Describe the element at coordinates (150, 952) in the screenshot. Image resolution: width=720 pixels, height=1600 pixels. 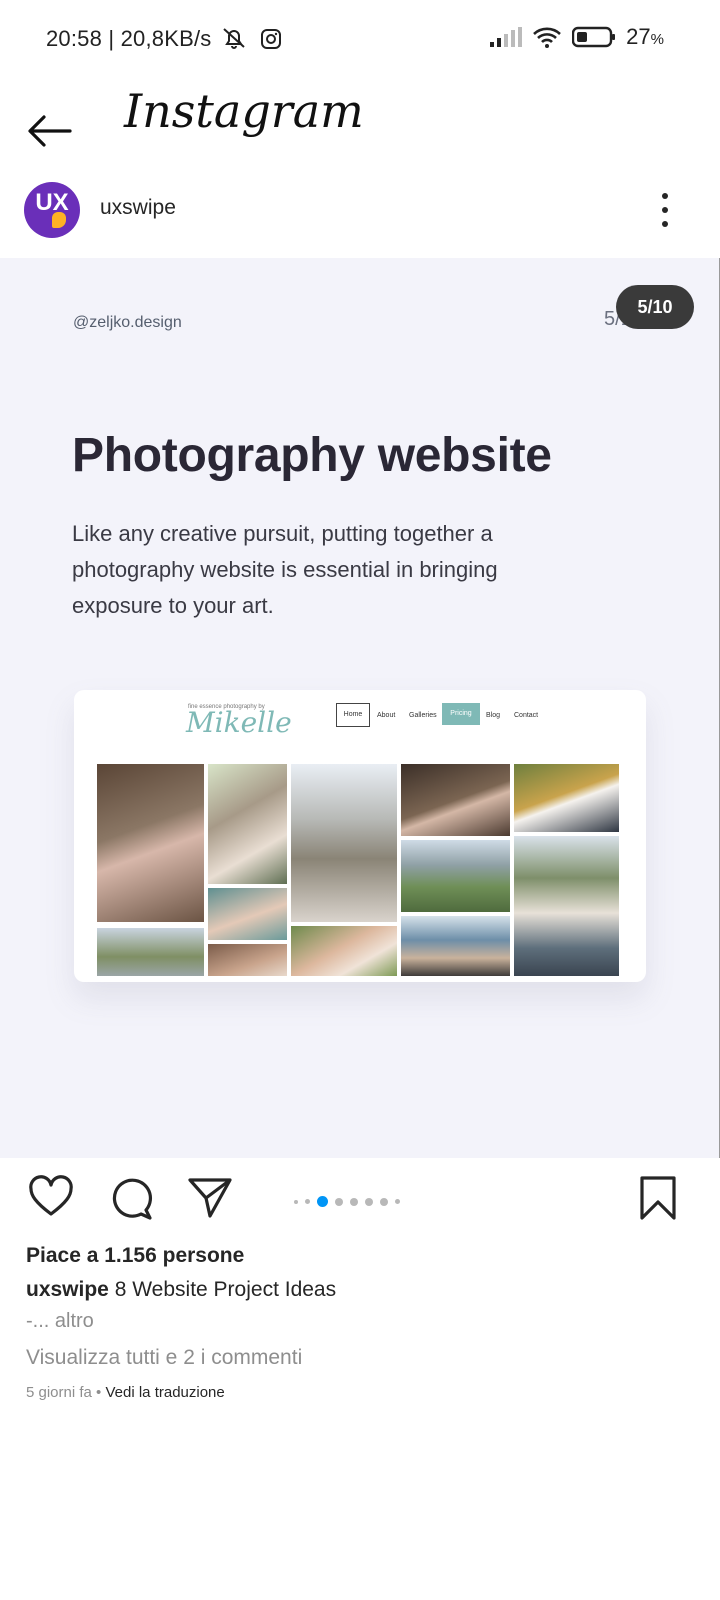
I see `photo-group-outdoor` at that location.